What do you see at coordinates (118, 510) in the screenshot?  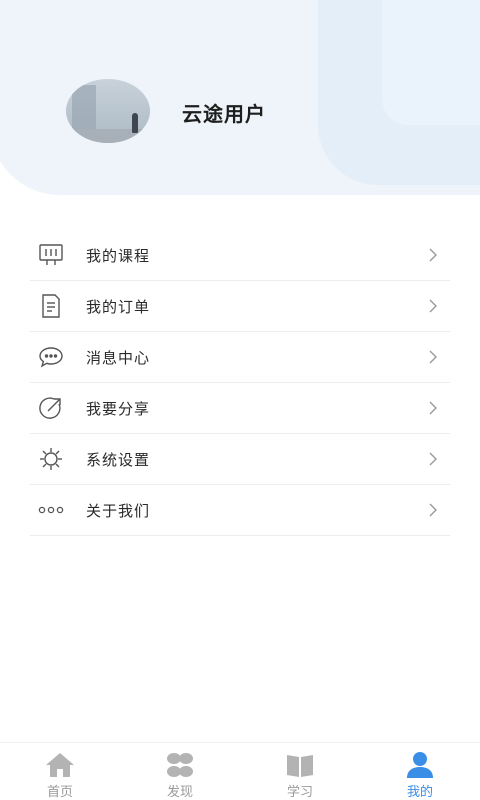 I see `menu-item-label: 关于我们` at bounding box center [118, 510].